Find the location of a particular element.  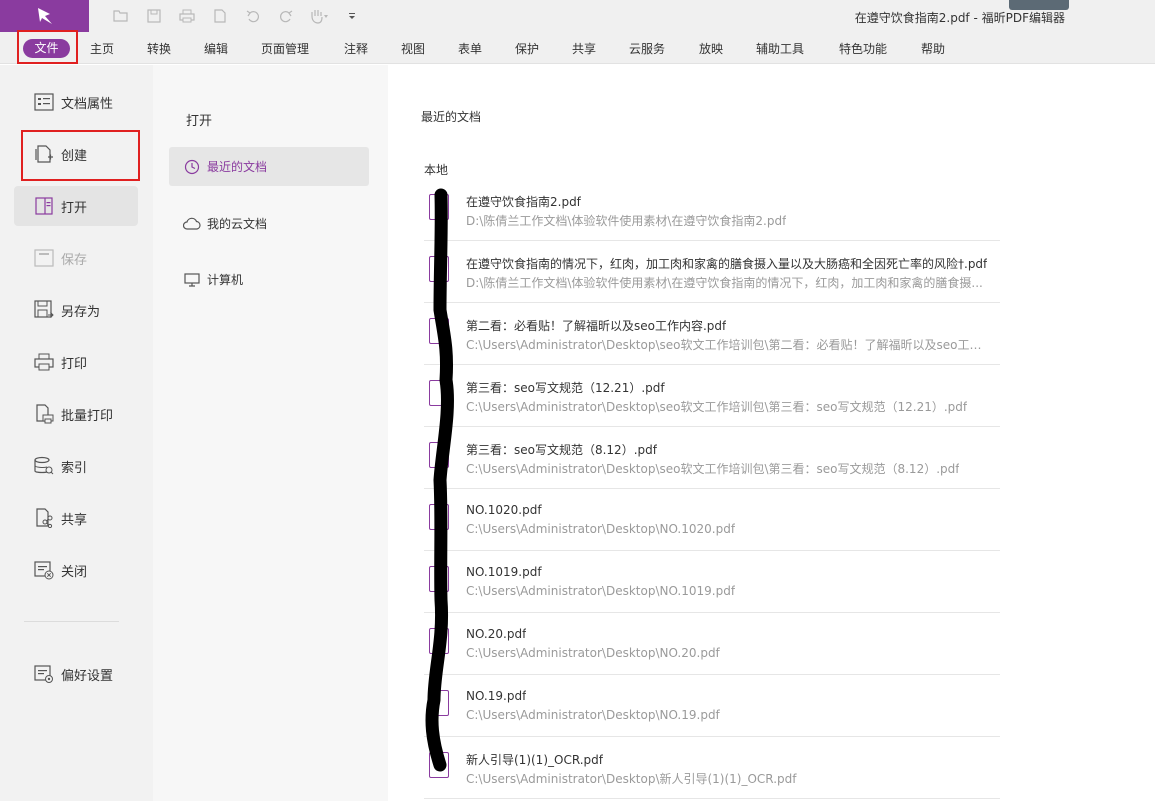

app-logo is located at coordinates (44, 16).